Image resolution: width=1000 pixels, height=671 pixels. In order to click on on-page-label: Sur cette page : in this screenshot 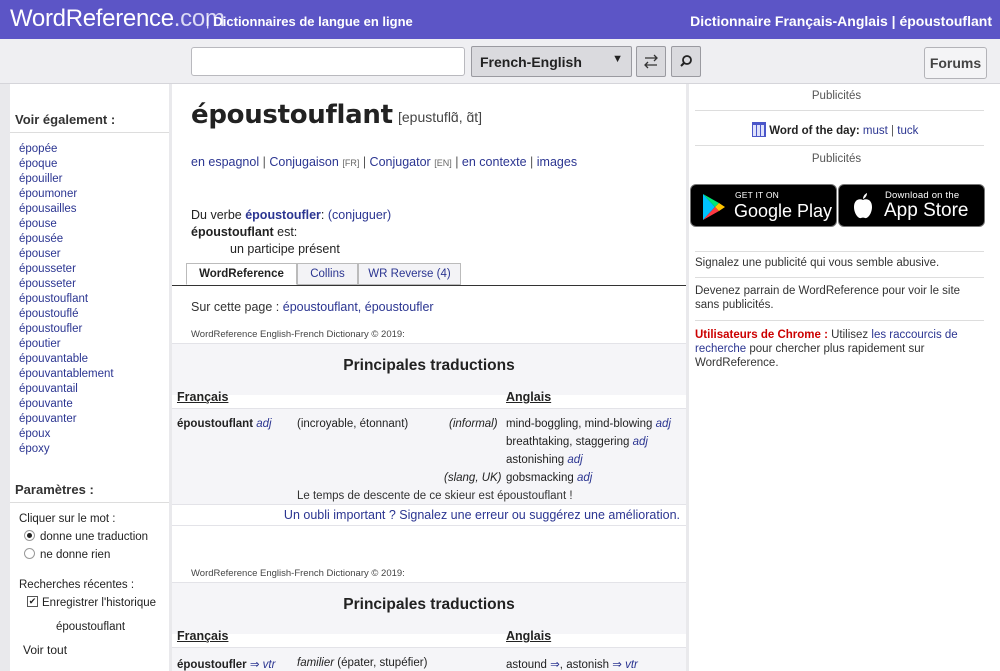, I will do `click(235, 307)`.